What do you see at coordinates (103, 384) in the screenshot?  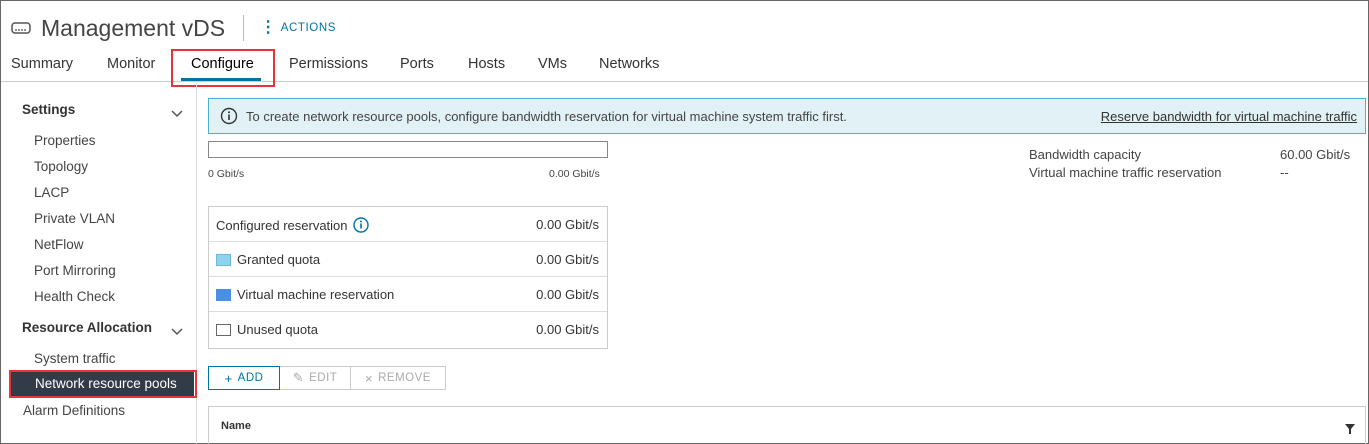 I see `highlight-box-network-resource-pools` at bounding box center [103, 384].